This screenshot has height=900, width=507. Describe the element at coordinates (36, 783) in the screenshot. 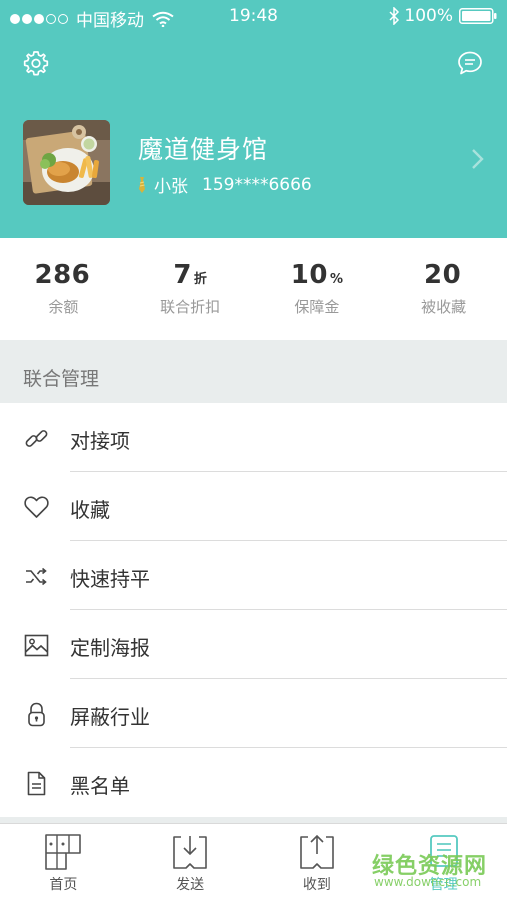

I see `document-icon` at that location.